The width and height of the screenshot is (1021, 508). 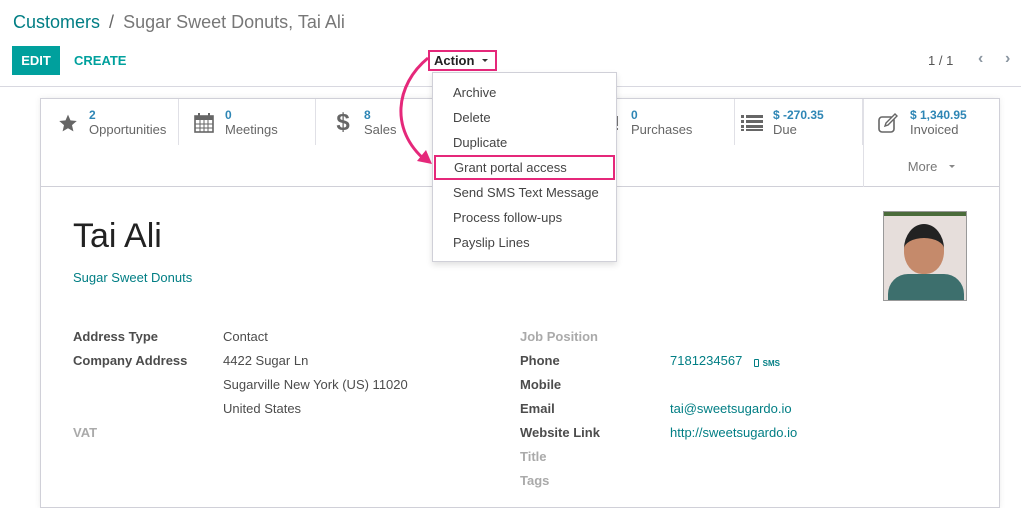 What do you see at coordinates (36, 60) in the screenshot?
I see `edit-button: EDIT` at bounding box center [36, 60].